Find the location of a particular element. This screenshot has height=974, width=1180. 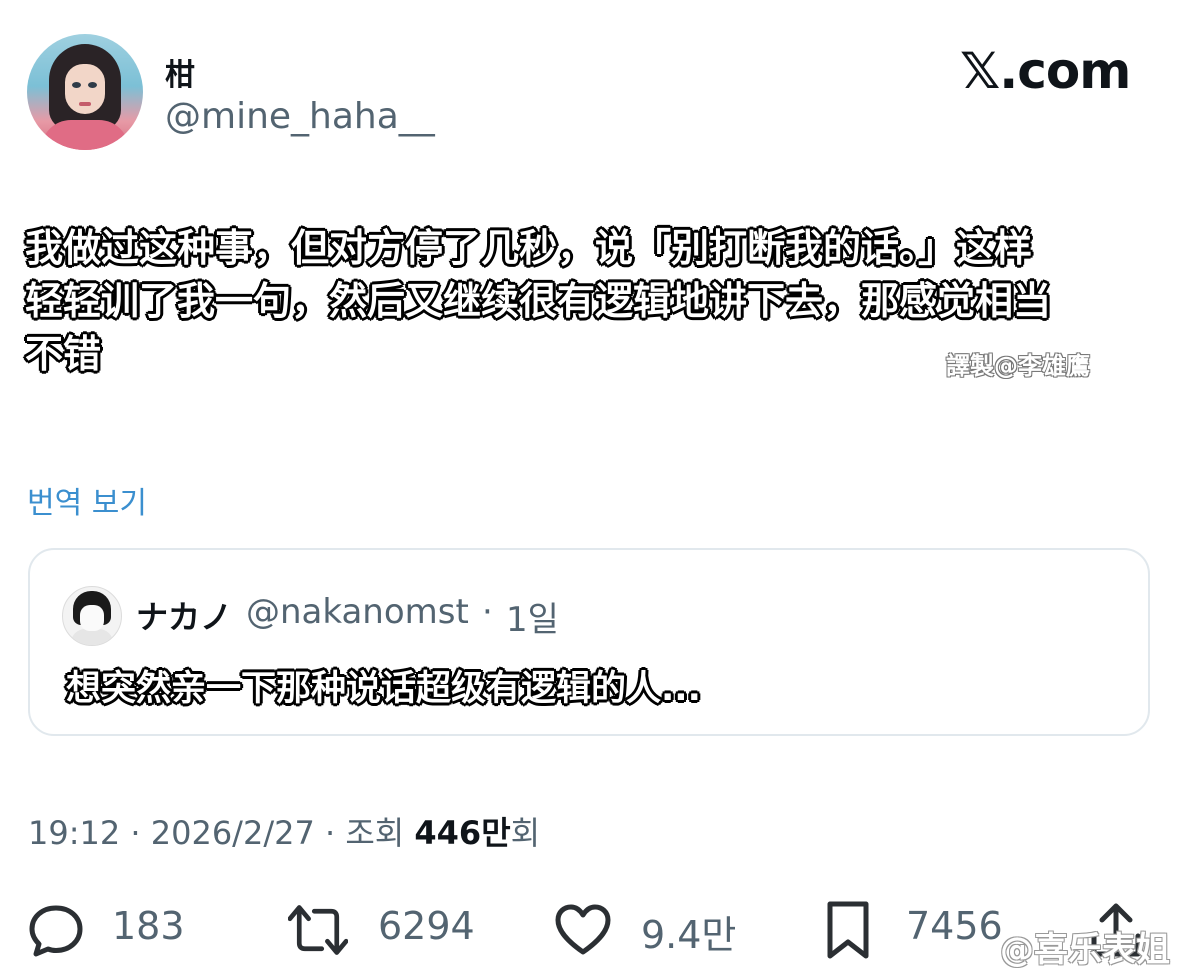

author-avatar is located at coordinates (85, 92).